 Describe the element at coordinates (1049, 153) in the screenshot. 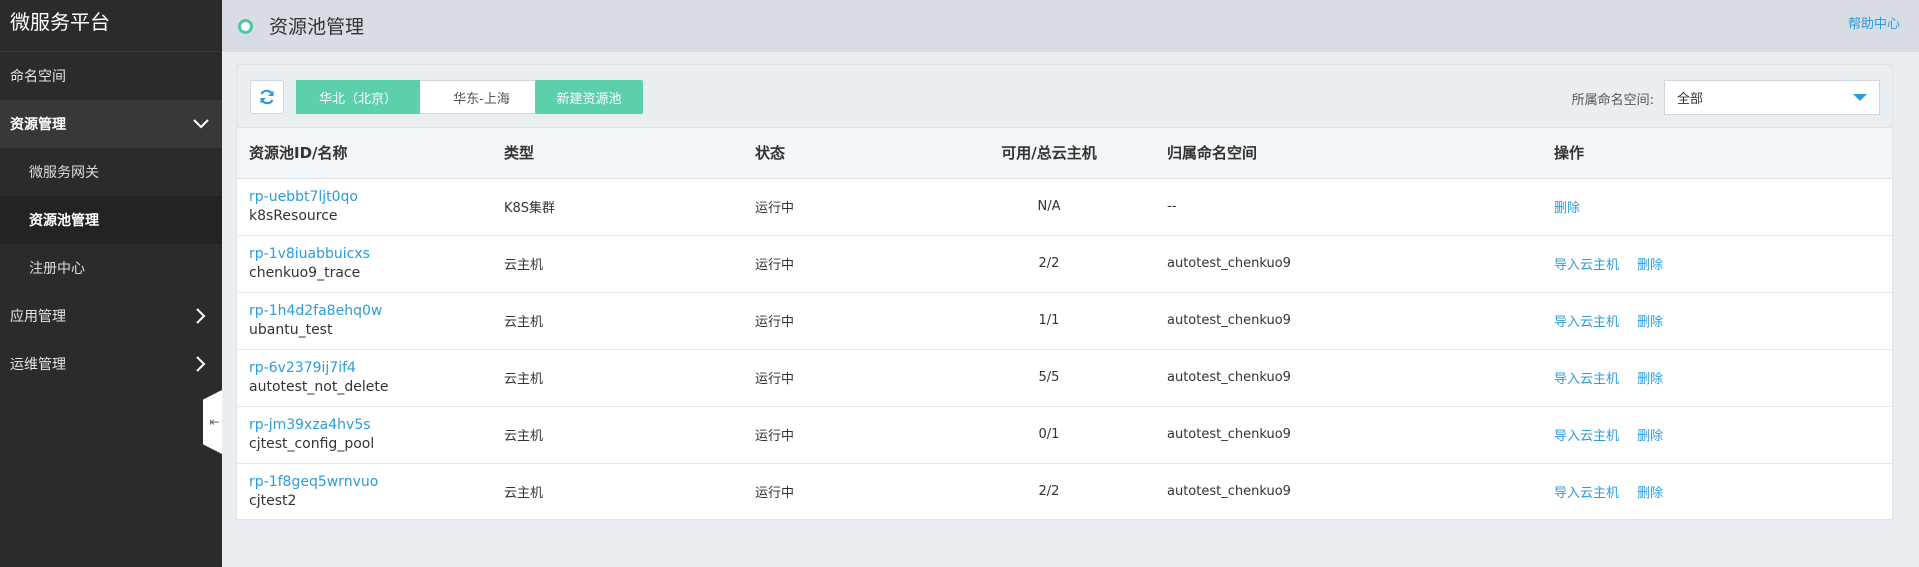

I see `column-header-hosts: 可用/总云主机` at that location.